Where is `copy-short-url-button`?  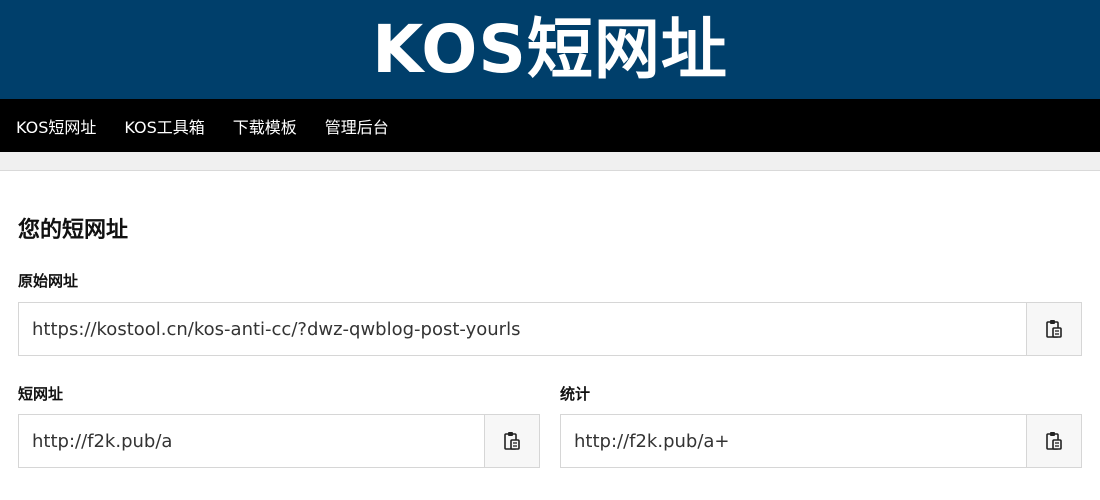 copy-short-url-button is located at coordinates (511, 441).